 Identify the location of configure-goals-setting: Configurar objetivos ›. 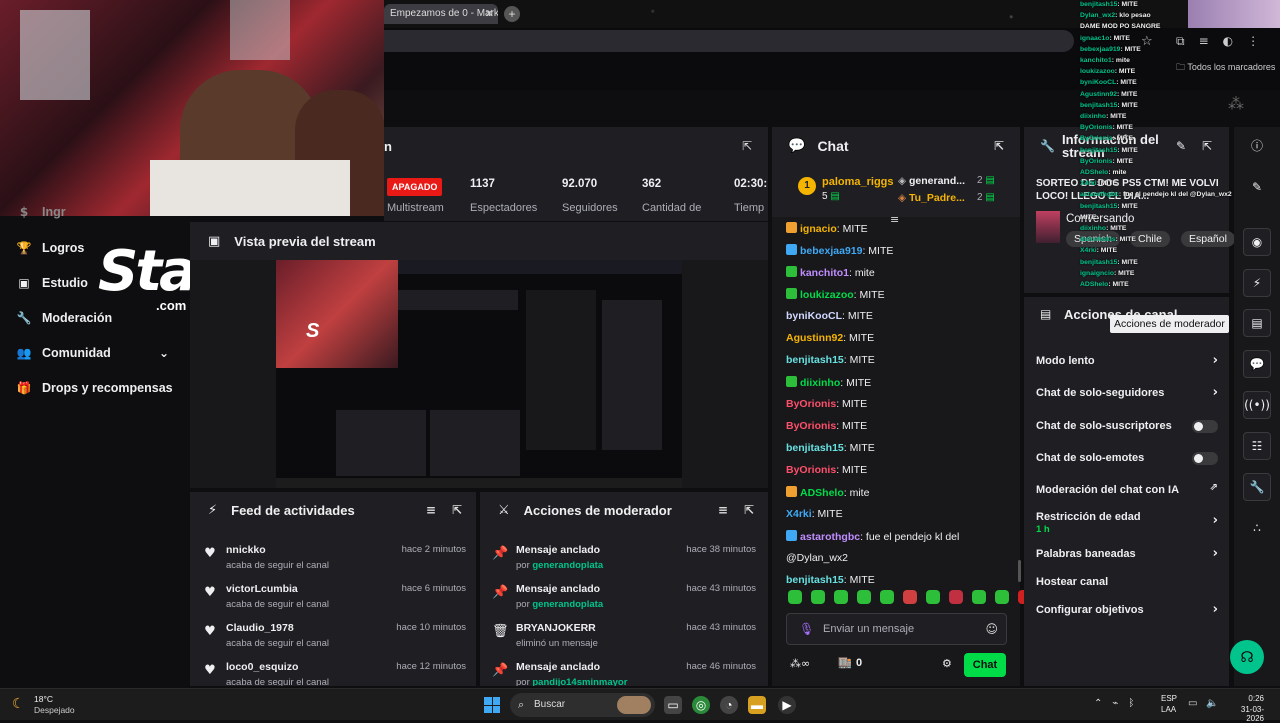
(1127, 609).